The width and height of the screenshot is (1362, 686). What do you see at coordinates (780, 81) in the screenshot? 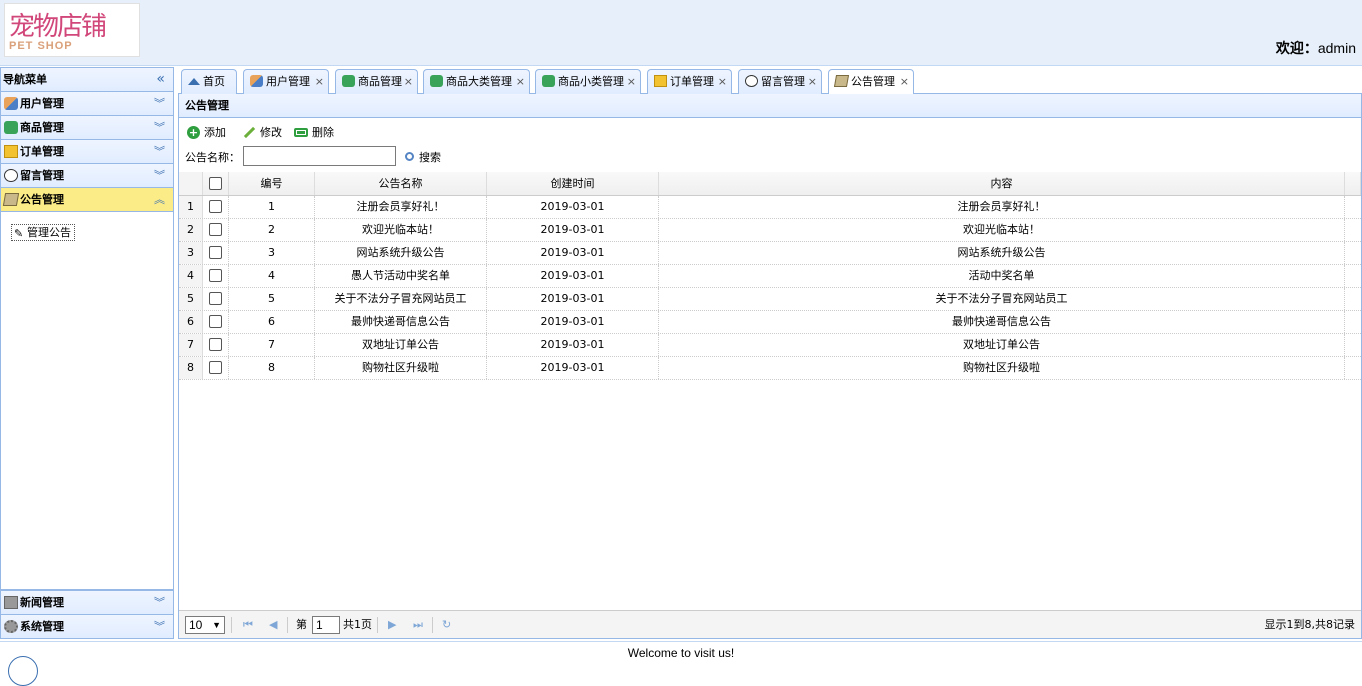
I see `tab-messages: 留言管理 ×` at bounding box center [780, 81].